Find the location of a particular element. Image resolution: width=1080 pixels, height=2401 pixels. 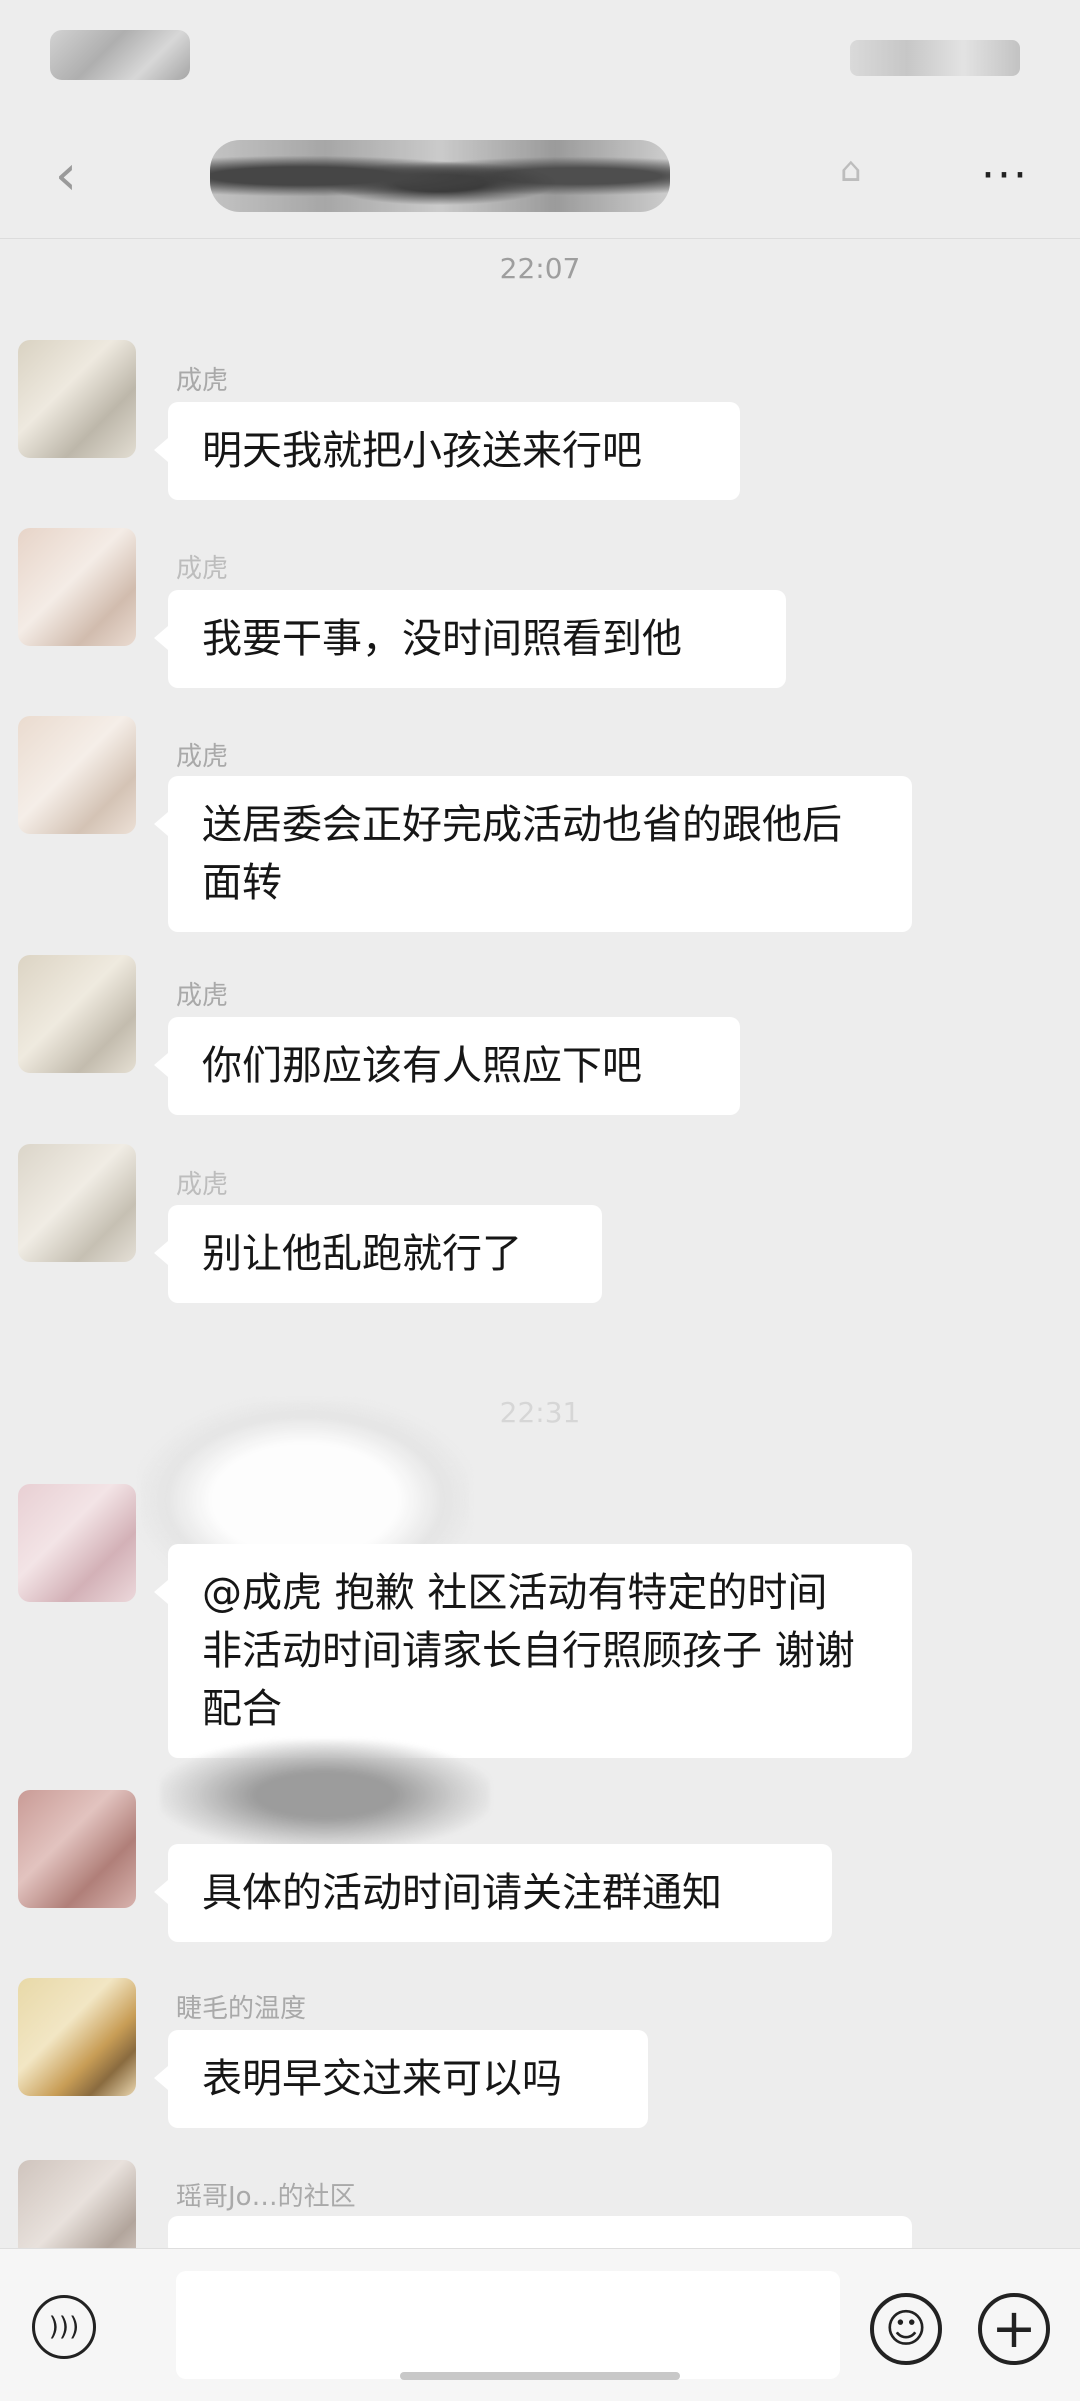

plus-button: + is located at coordinates (1014, 2329).